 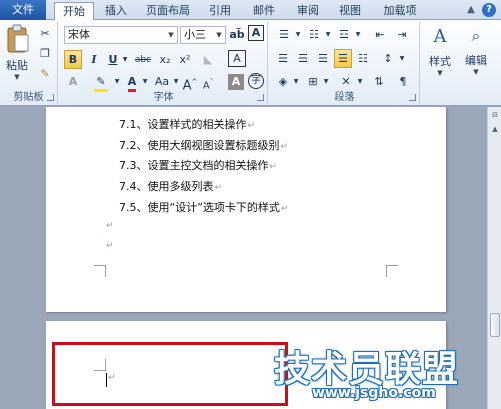 I want to click on vertical-scrollbar: ⊟ ▲, so click(x=494, y=258).